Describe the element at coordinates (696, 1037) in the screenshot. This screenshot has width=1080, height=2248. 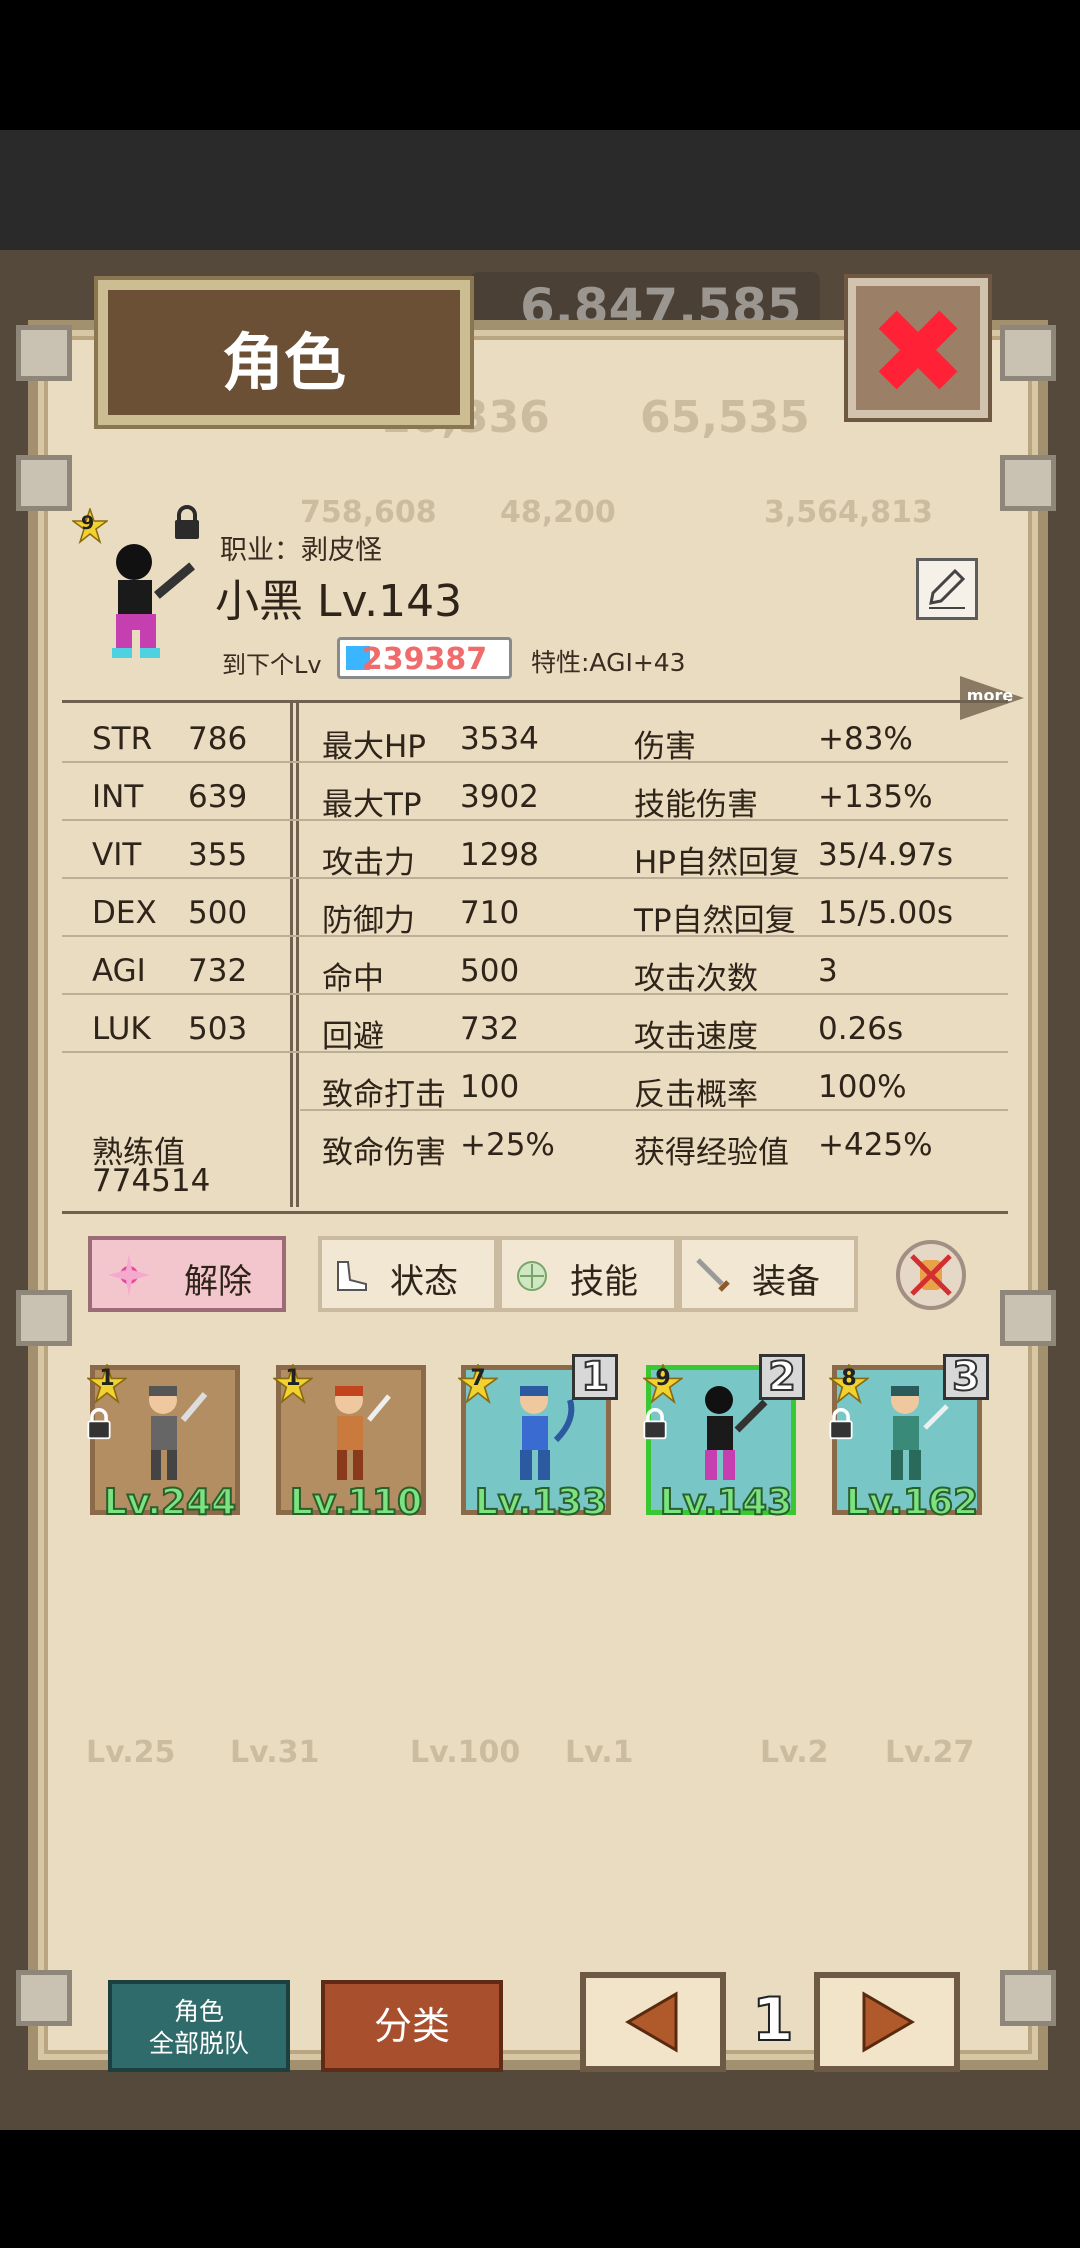
I see `stat-name: 攻击速度` at that location.